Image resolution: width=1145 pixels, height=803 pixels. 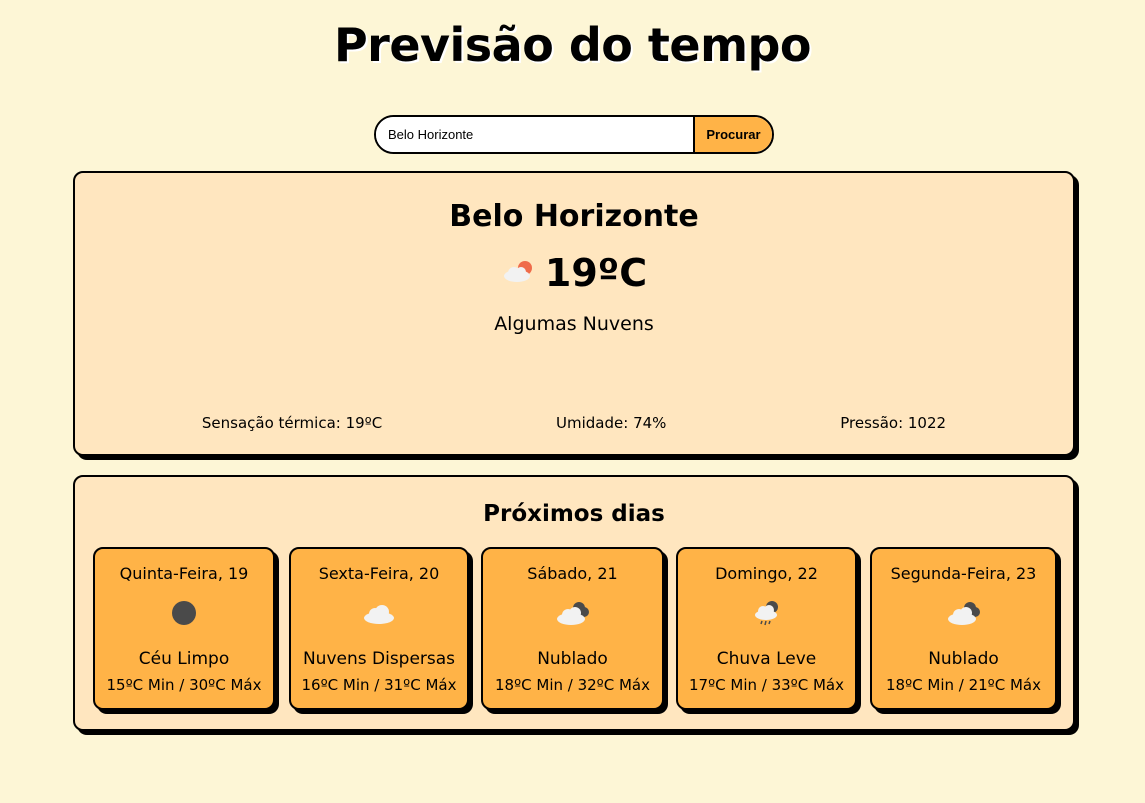 I want to click on current-temperature: 19ºC, so click(x=596, y=273).